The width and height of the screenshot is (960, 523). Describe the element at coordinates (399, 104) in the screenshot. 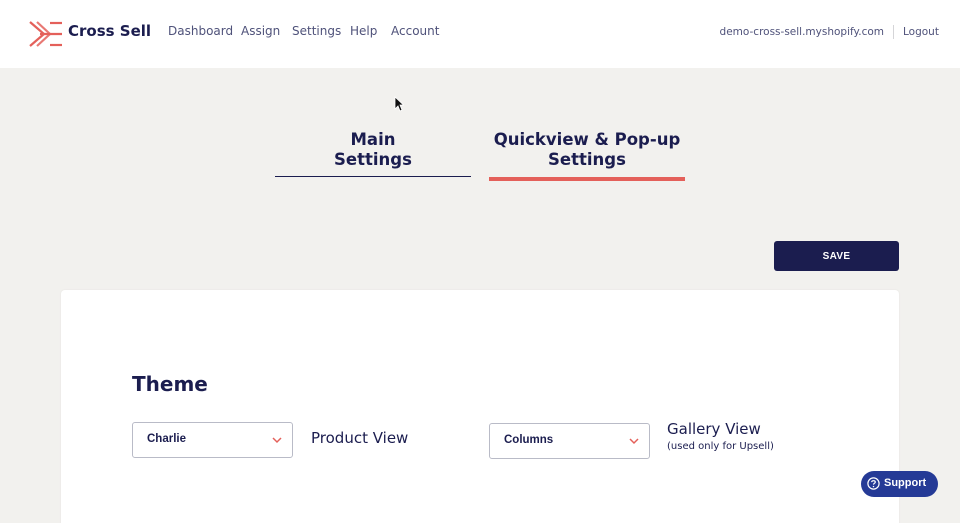

I see `mouse-cursor-icon` at that location.